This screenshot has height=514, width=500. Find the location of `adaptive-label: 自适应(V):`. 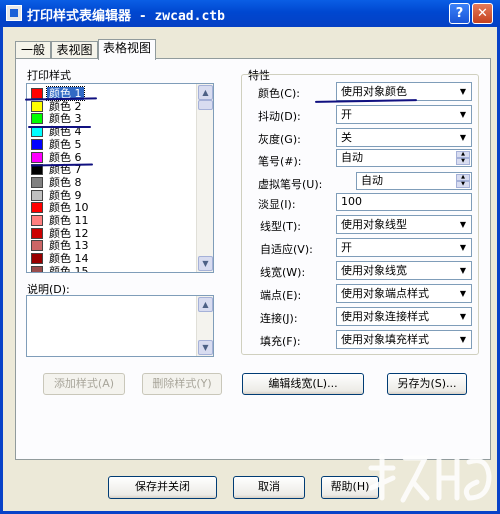

adaptive-label: 自适应(V): is located at coordinates (286, 249).